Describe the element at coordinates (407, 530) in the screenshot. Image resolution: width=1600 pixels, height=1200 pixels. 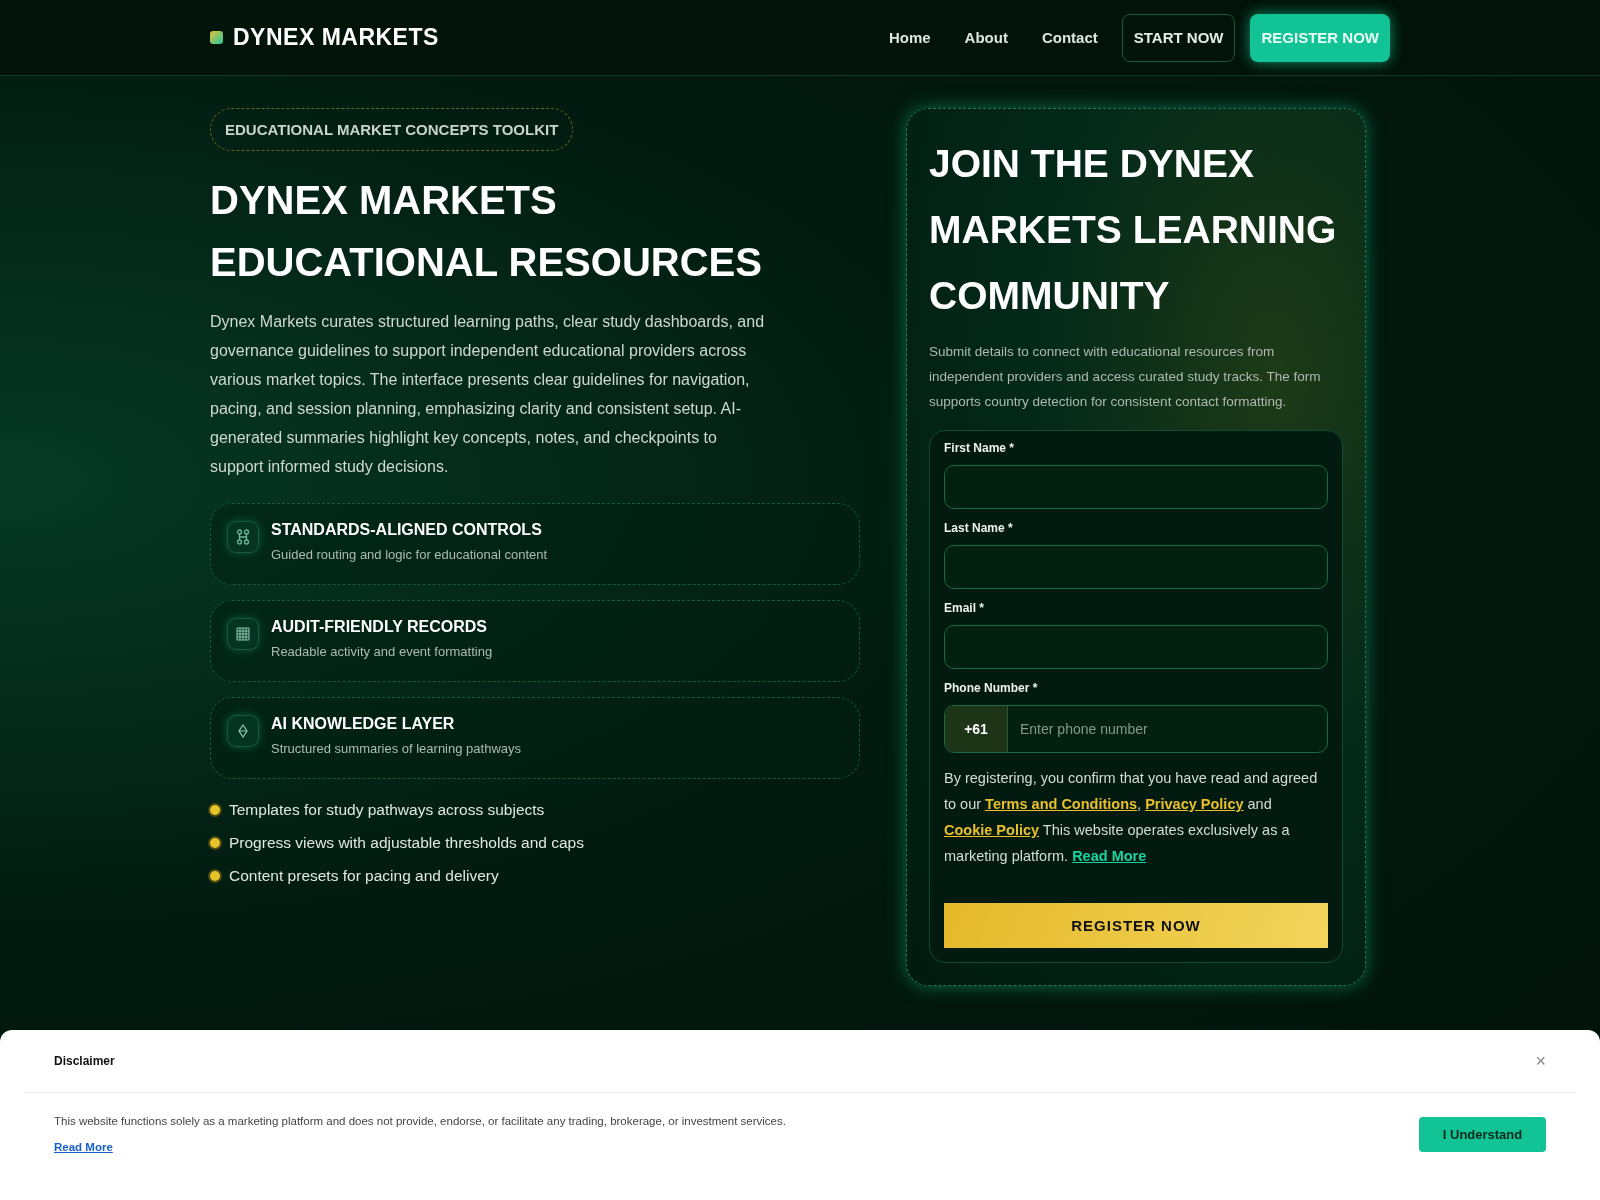
I see `feature-title: STANDARDS-ALIGNED CONTROLS` at that location.